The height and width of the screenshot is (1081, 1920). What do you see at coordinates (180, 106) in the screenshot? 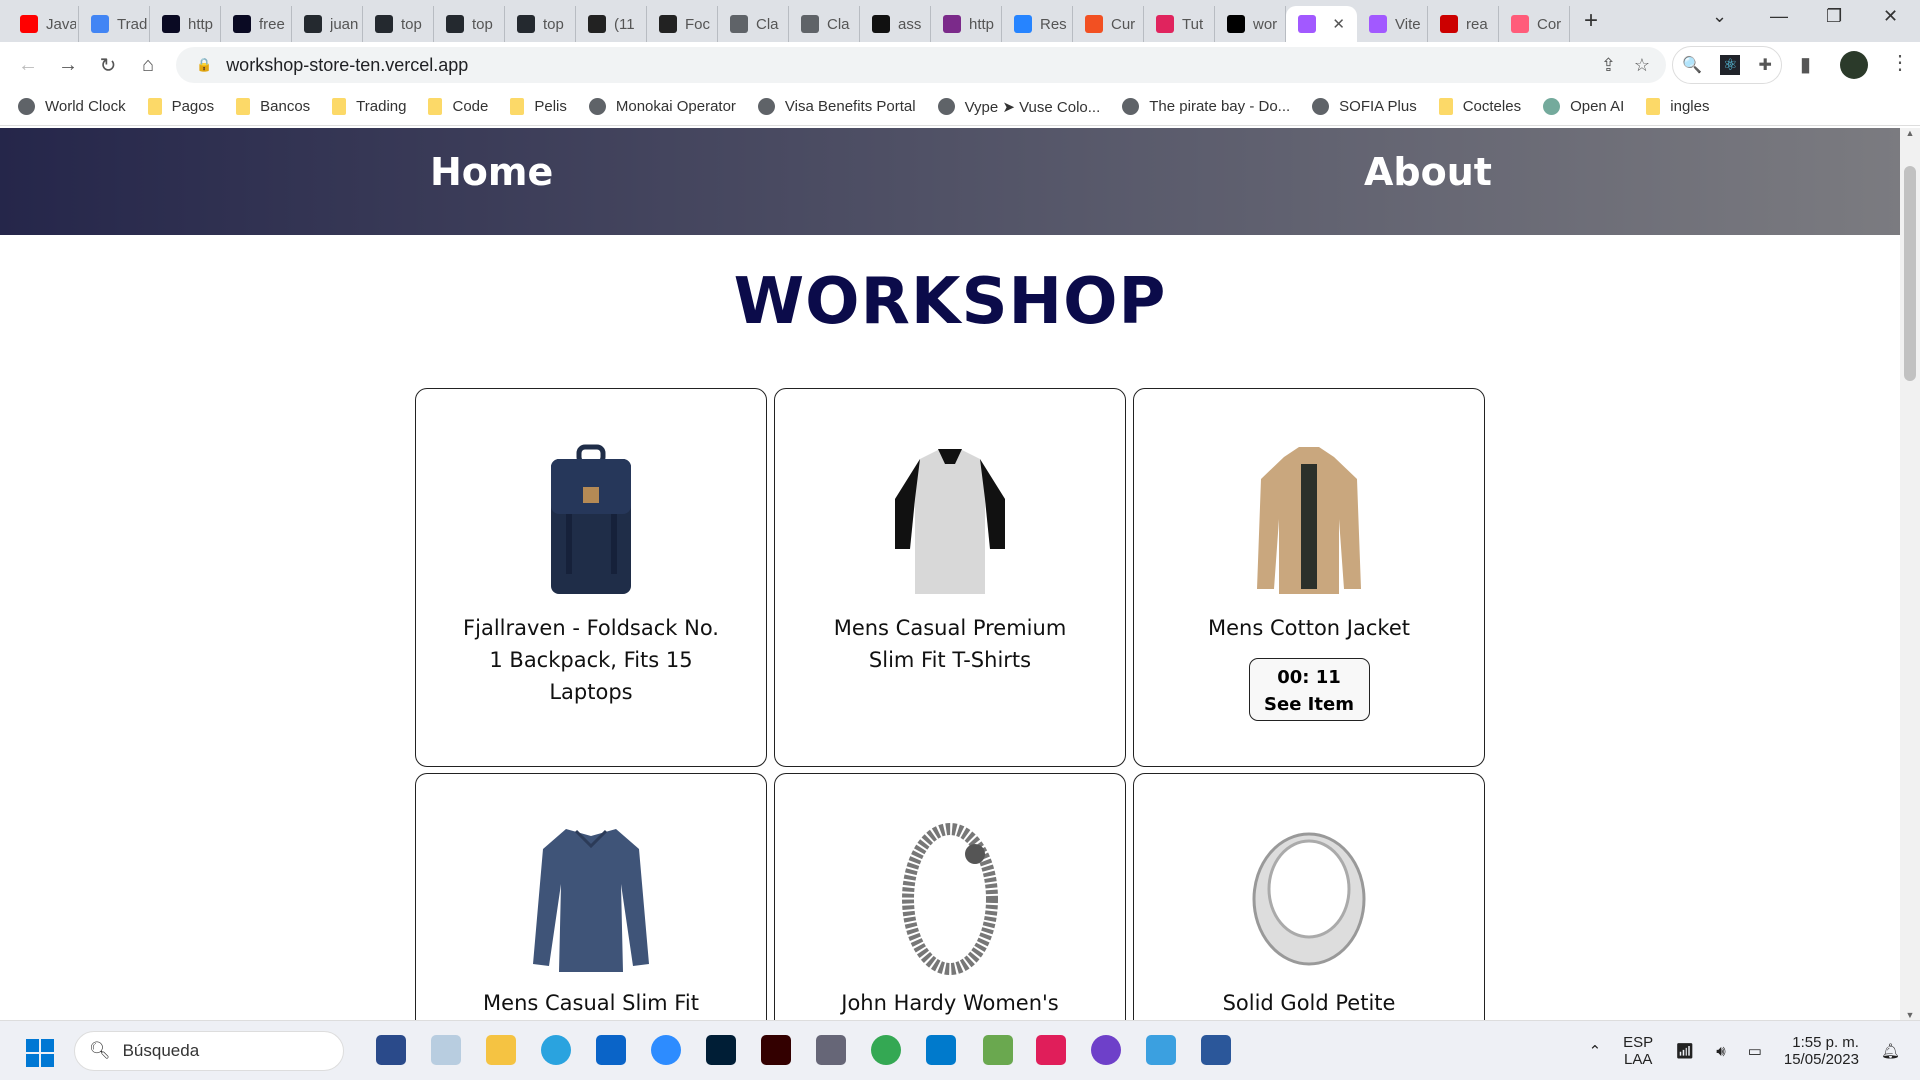
I see `bookmark-item: Pagos` at bounding box center [180, 106].